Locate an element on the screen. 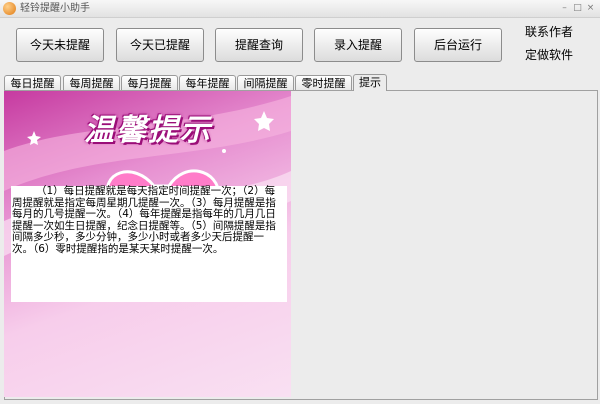  toolbar: 今天未提醒 今天已提醒 提醒查询 录入提醒 后台运行 联系作者 定做软件 is located at coordinates (300, 44).